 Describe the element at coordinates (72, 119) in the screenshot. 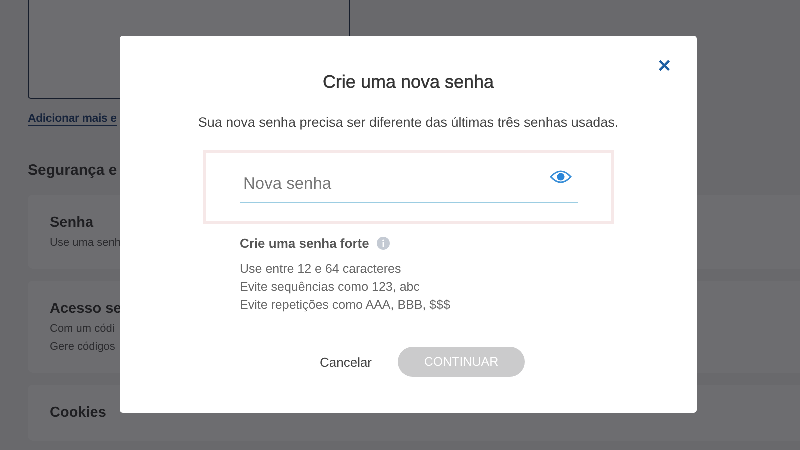

I see `add-more-link: Adicionar mais e` at that location.